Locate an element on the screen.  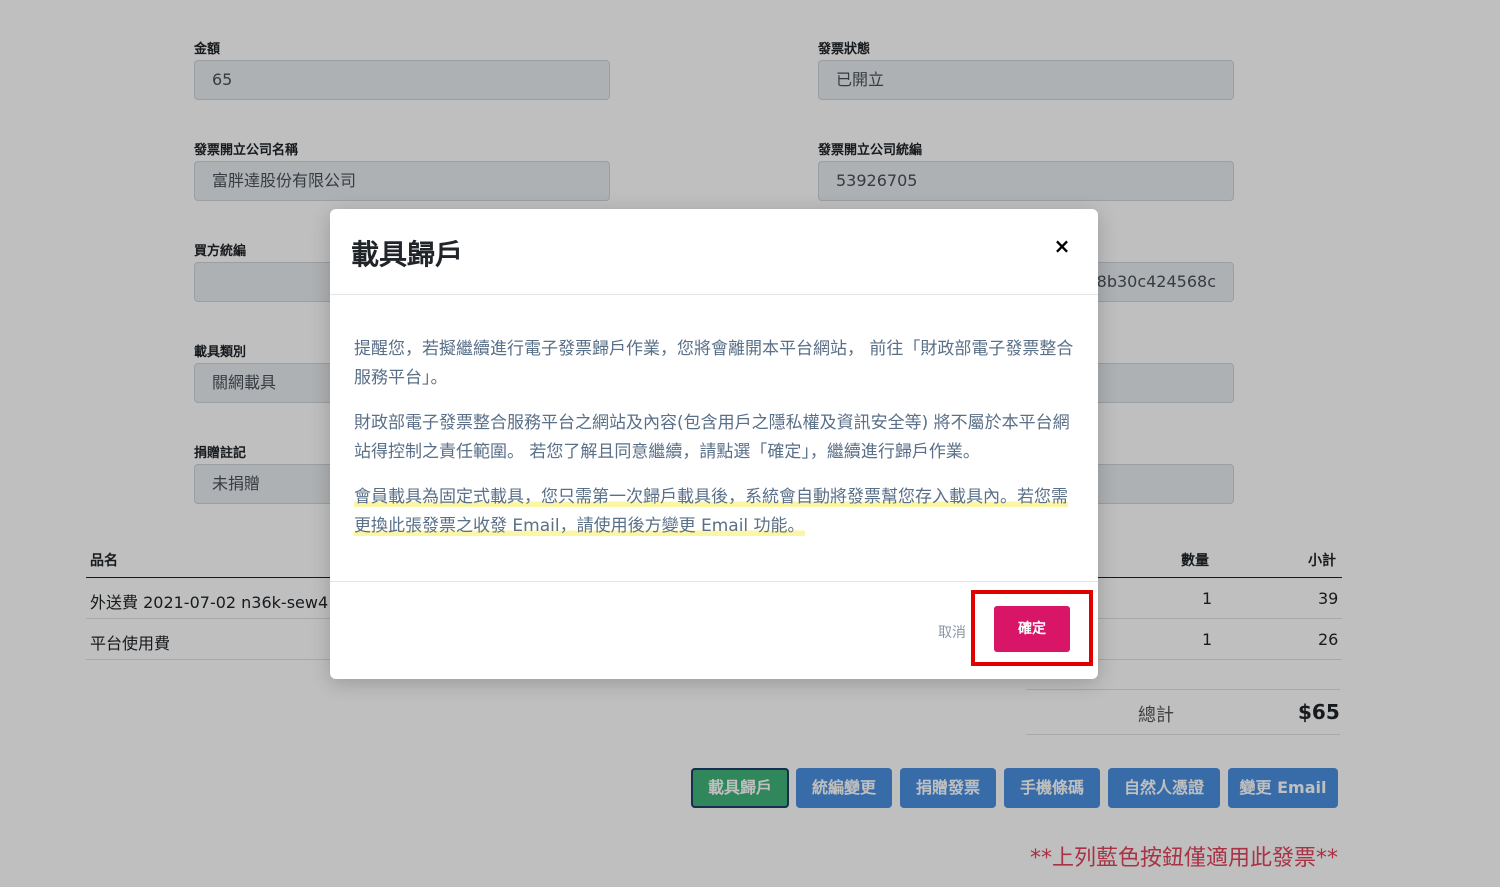
modal-header: 載具歸戶 × is located at coordinates (714, 252).